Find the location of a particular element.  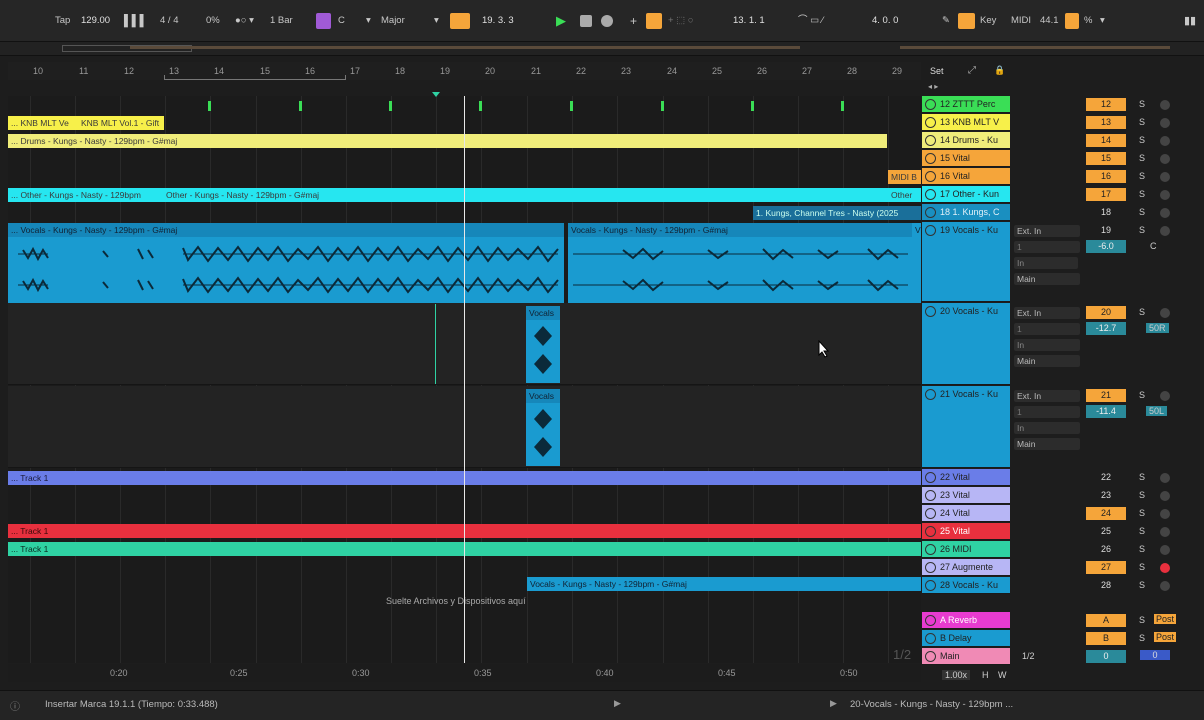

metronome-icon: ▐▐▐ is located at coordinates (131, 21).